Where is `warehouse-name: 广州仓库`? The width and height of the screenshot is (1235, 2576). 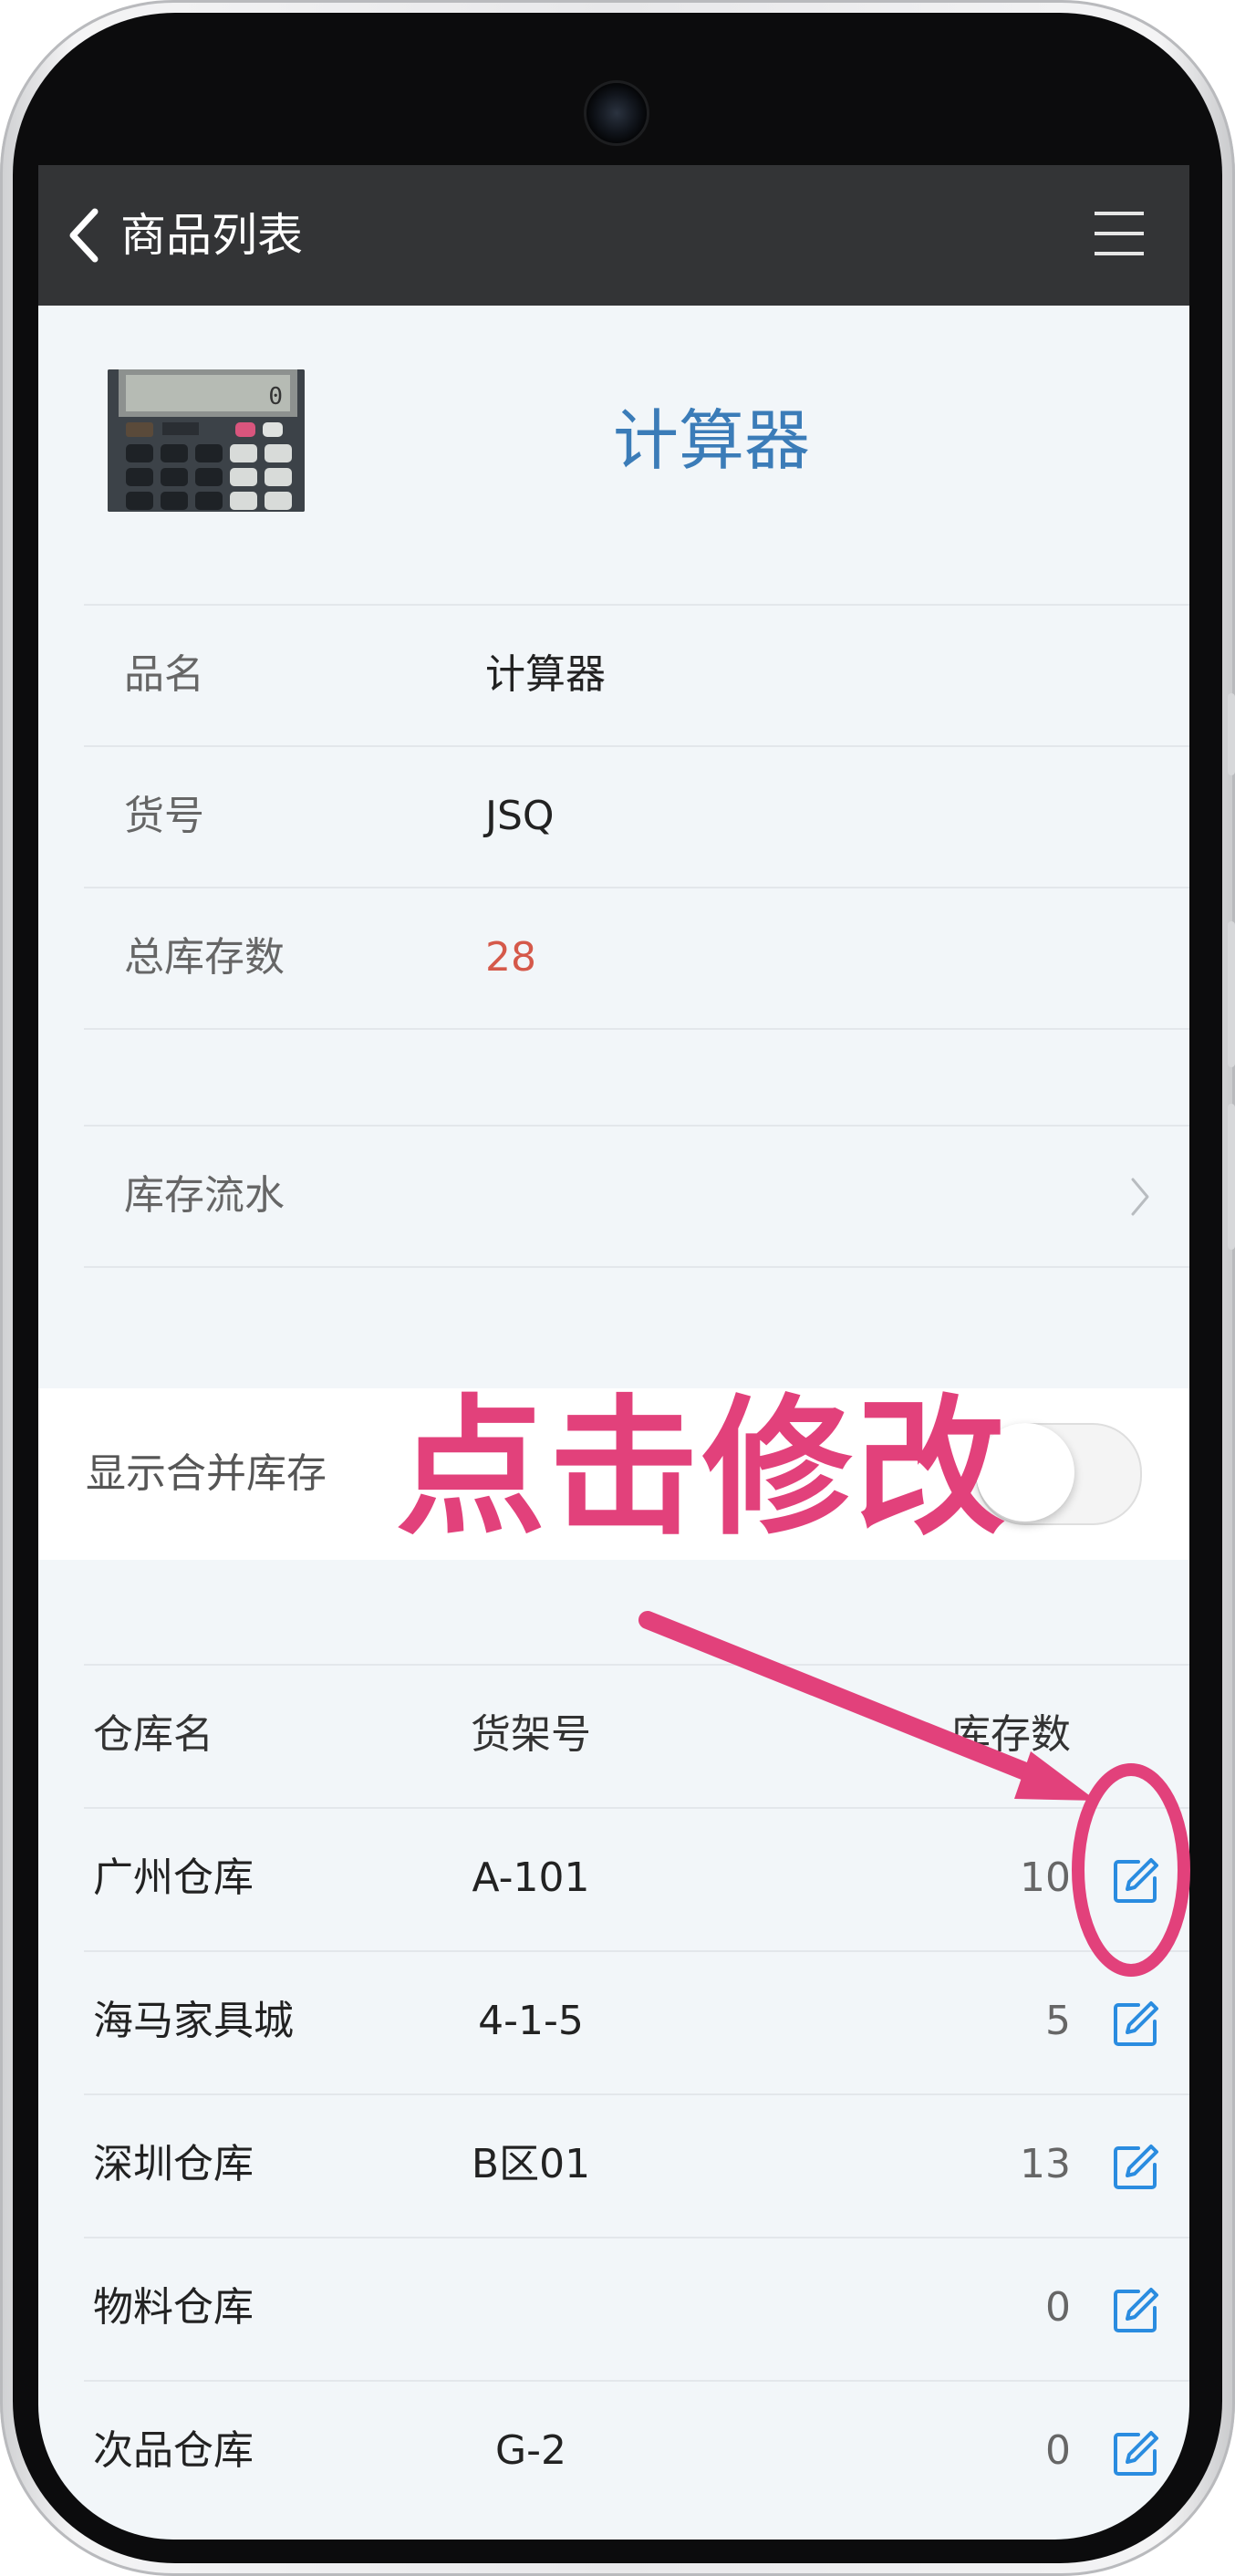 warehouse-name: 广州仓库 is located at coordinates (173, 1877).